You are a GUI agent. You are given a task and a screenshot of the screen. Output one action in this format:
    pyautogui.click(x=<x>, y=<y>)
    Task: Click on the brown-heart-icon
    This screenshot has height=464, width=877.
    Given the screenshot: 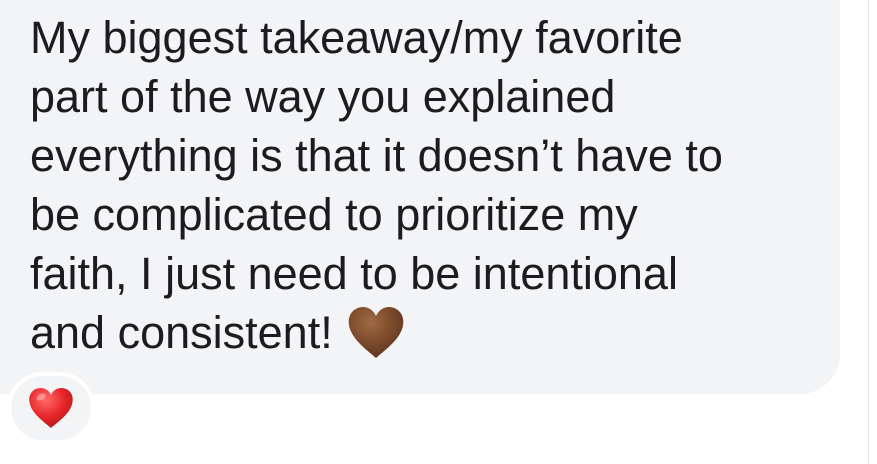 What is the action you would take?
    pyautogui.click(x=376, y=332)
    